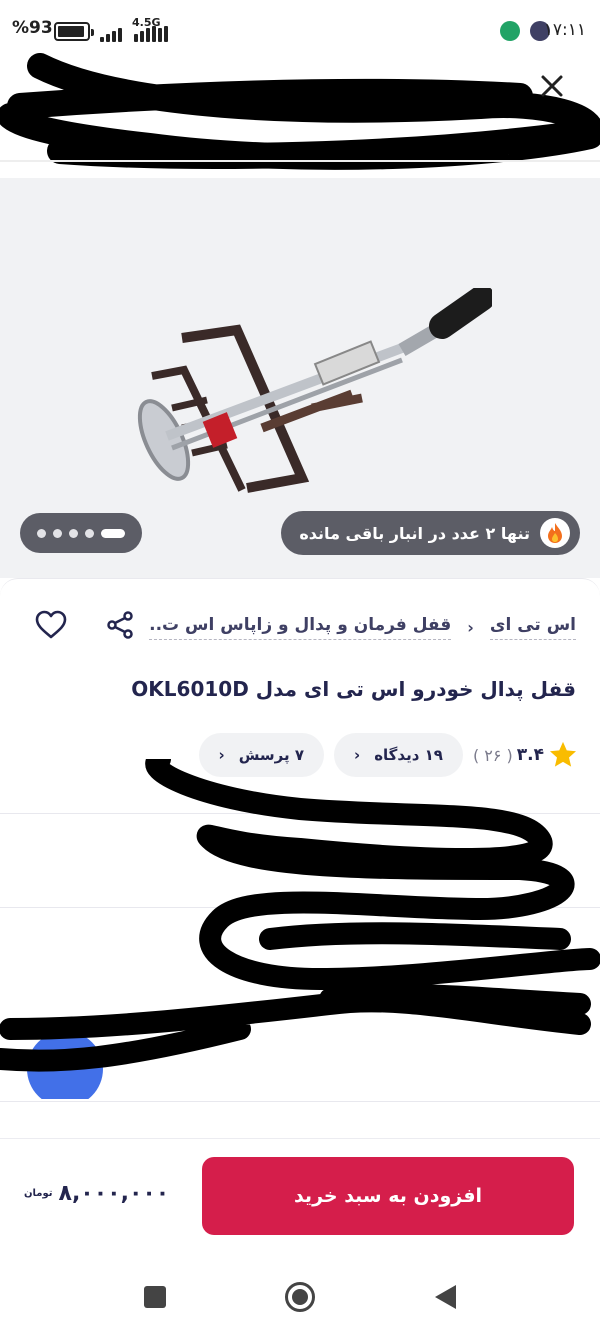 The width and height of the screenshot is (600, 1333). I want to click on home-circle-icon, so click(300, 1297).